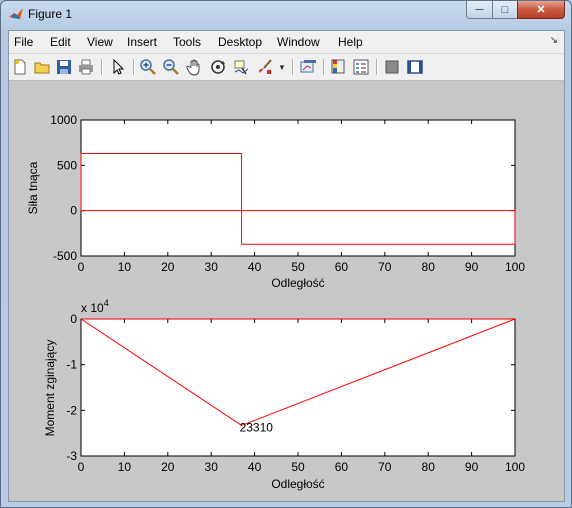 The height and width of the screenshot is (508, 572). Describe the element at coordinates (42, 67) in the screenshot. I see `open-file-icon` at that location.